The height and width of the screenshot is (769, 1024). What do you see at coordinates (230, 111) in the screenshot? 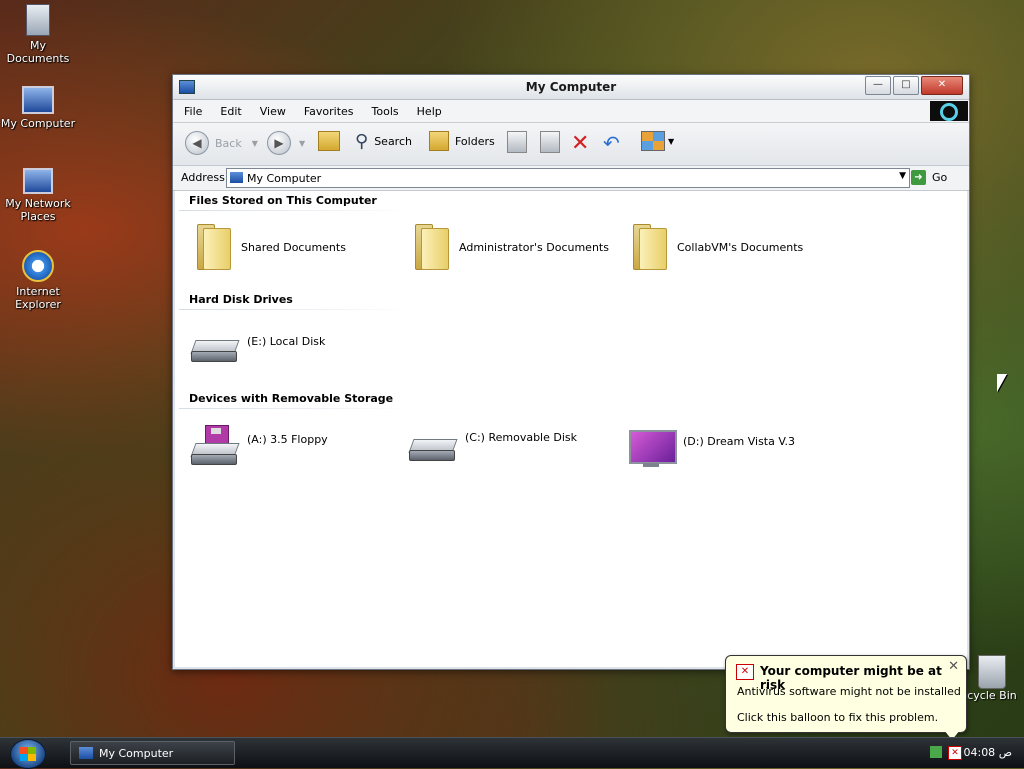
I see `menu-edit: Edit` at bounding box center [230, 111].